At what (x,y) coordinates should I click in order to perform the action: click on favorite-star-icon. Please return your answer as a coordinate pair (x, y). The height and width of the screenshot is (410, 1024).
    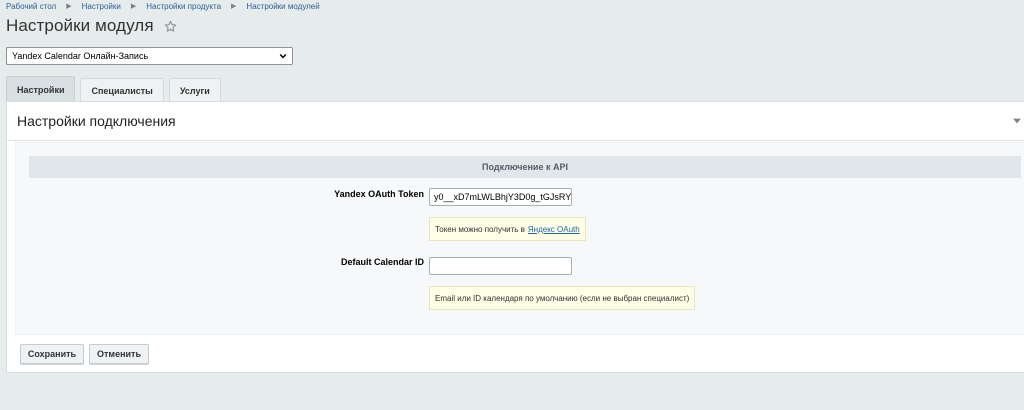
    Looking at the image, I should click on (170, 26).